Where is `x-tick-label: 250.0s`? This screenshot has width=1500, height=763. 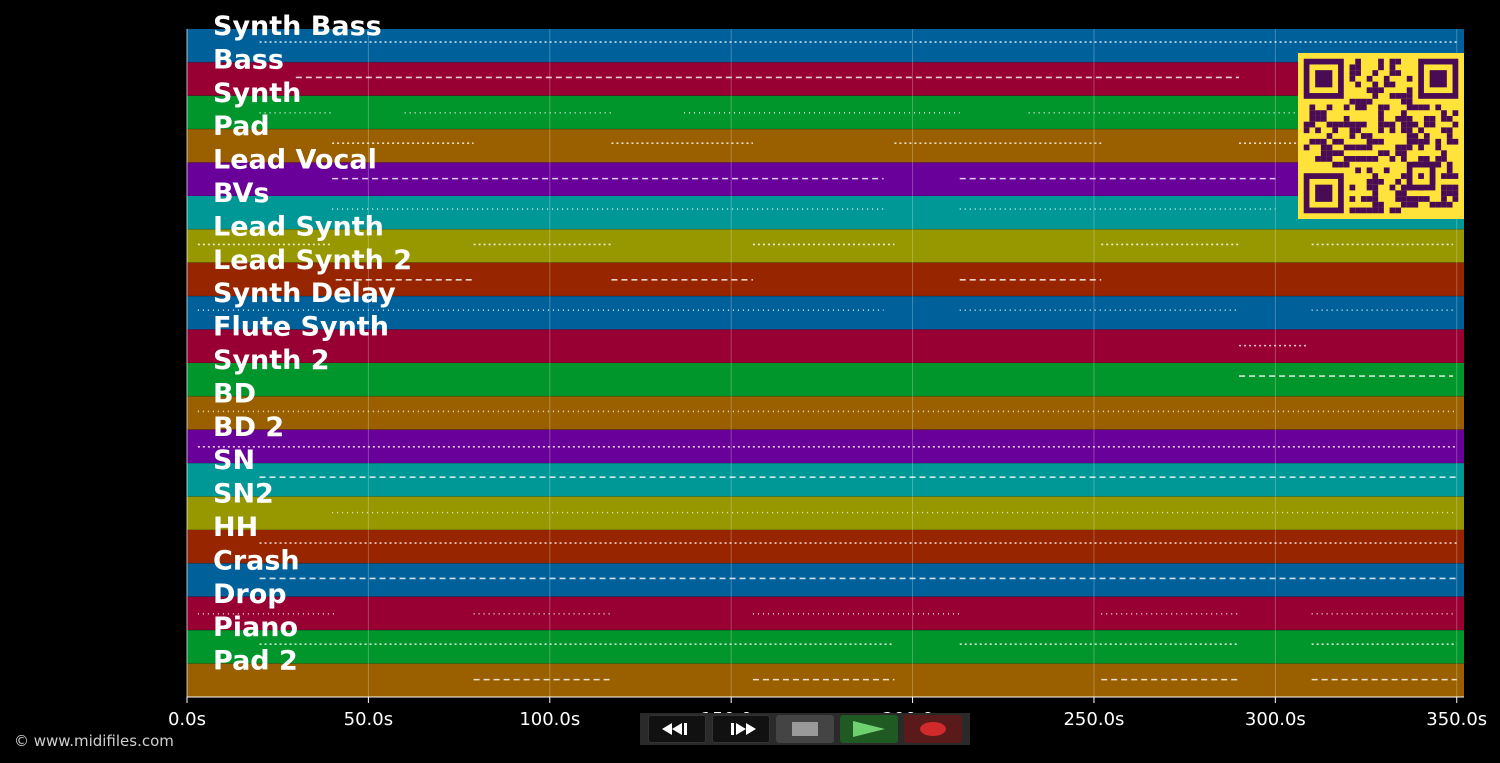 x-tick-label: 250.0s is located at coordinates (1093, 719).